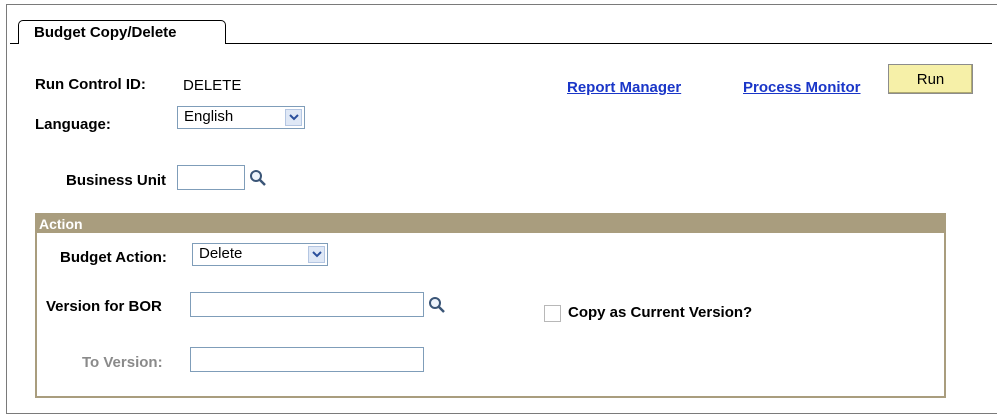 Image resolution: width=998 pixels, height=414 pixels. I want to click on tab-divider, so click(609, 43).